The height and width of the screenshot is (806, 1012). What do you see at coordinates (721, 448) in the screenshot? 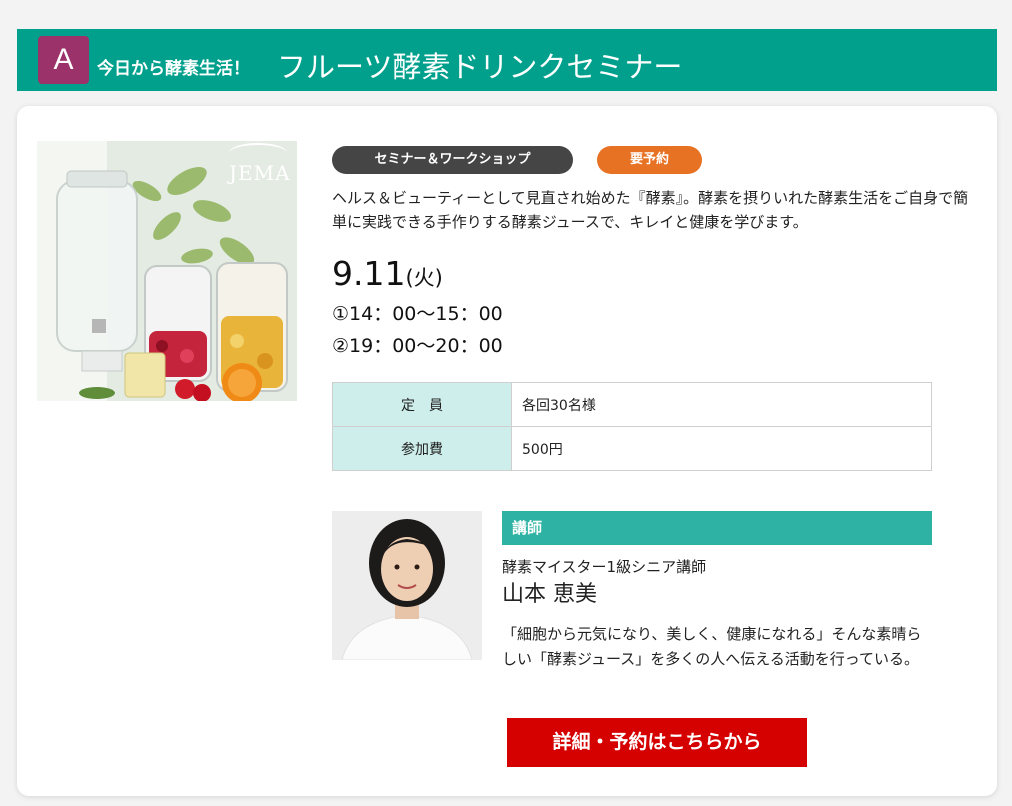
I see `fee-value: 500円` at bounding box center [721, 448].